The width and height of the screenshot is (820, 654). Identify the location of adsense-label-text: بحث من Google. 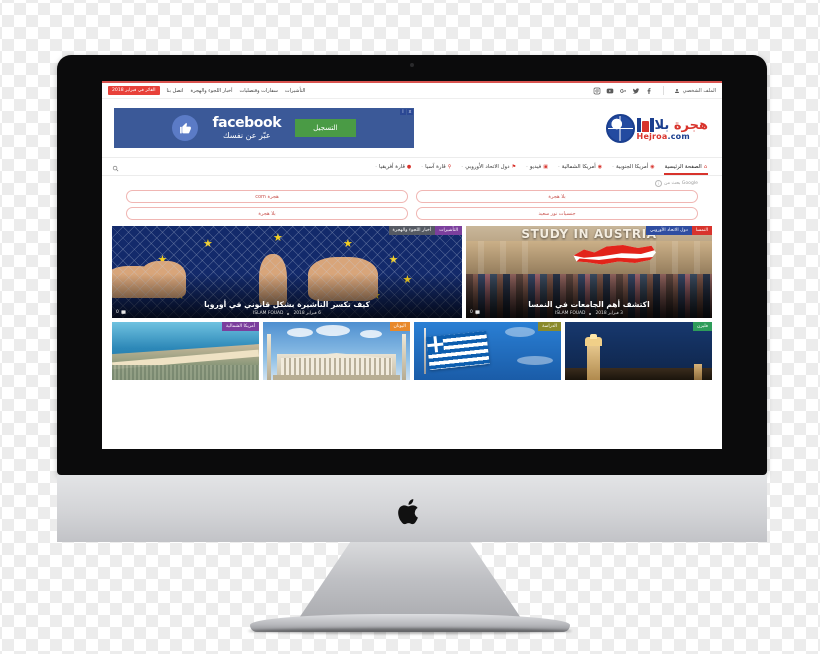
(681, 183).